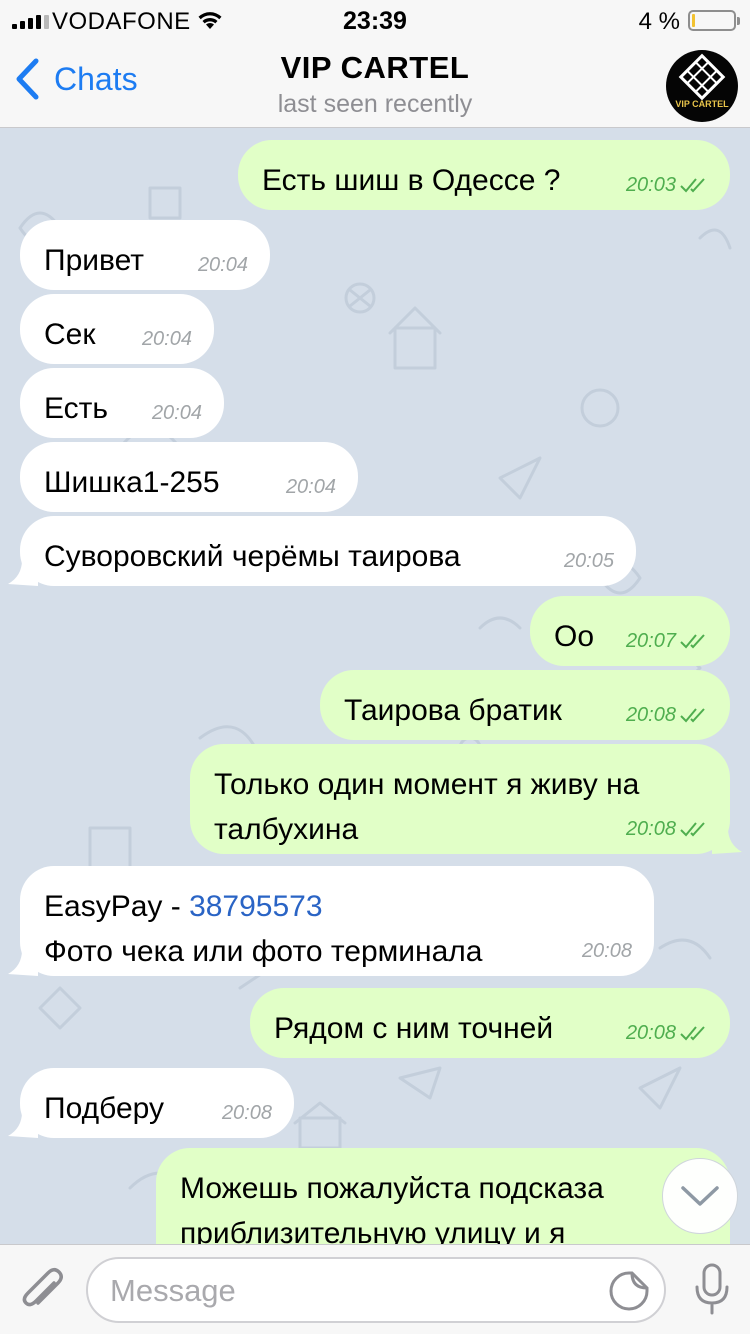  What do you see at coordinates (667, 185) in the screenshot?
I see `message-time: 20:03` at bounding box center [667, 185].